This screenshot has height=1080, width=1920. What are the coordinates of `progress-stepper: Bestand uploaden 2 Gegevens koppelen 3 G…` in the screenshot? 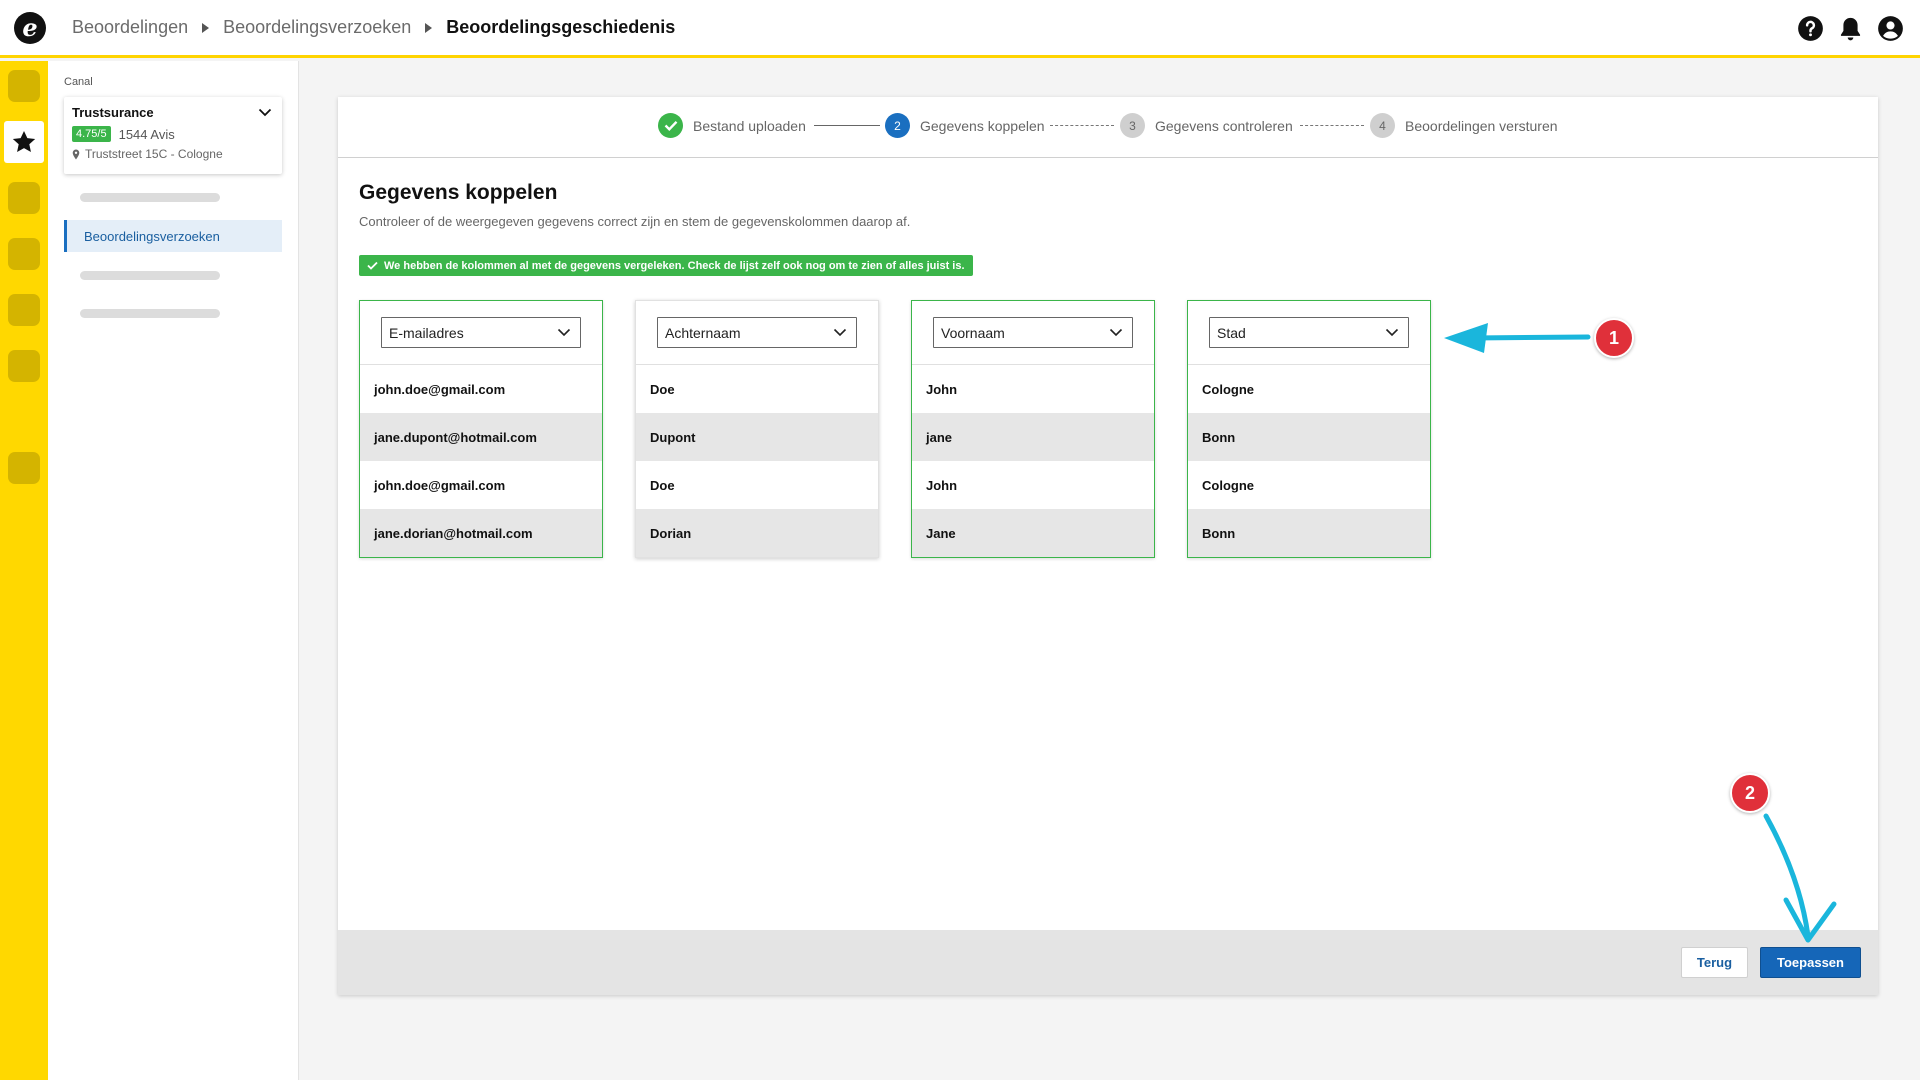 It's located at (1108, 127).